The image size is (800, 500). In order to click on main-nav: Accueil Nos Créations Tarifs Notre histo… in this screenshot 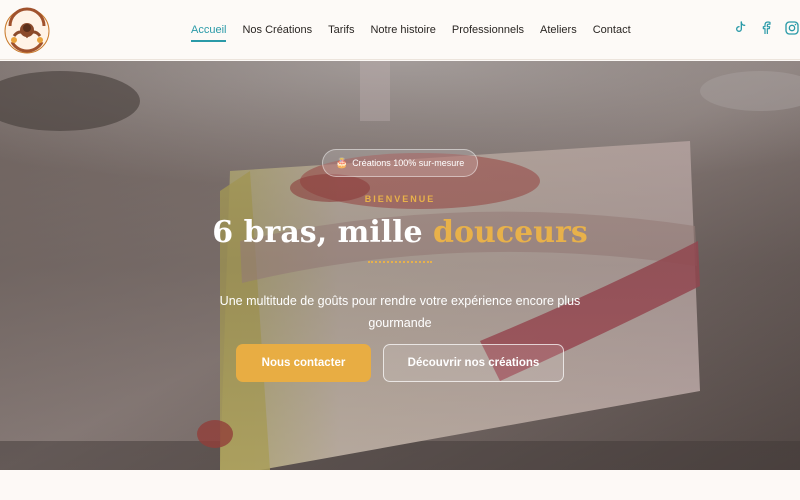, I will do `click(411, 30)`.